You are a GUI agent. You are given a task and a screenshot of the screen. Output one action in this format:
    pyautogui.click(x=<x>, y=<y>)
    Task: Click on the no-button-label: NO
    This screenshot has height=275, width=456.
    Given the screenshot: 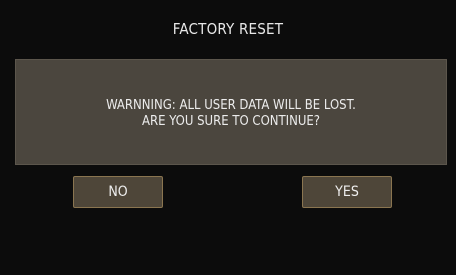 What is the action you would take?
    pyautogui.click(x=118, y=192)
    